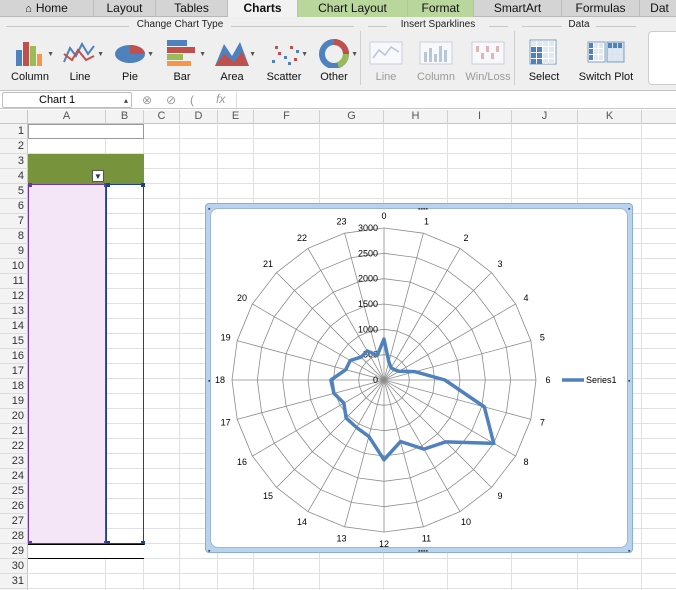 The width and height of the screenshot is (676, 590). Describe the element at coordinates (436, 59) in the screenshot. I see `column-sparkline-button: Column` at that location.